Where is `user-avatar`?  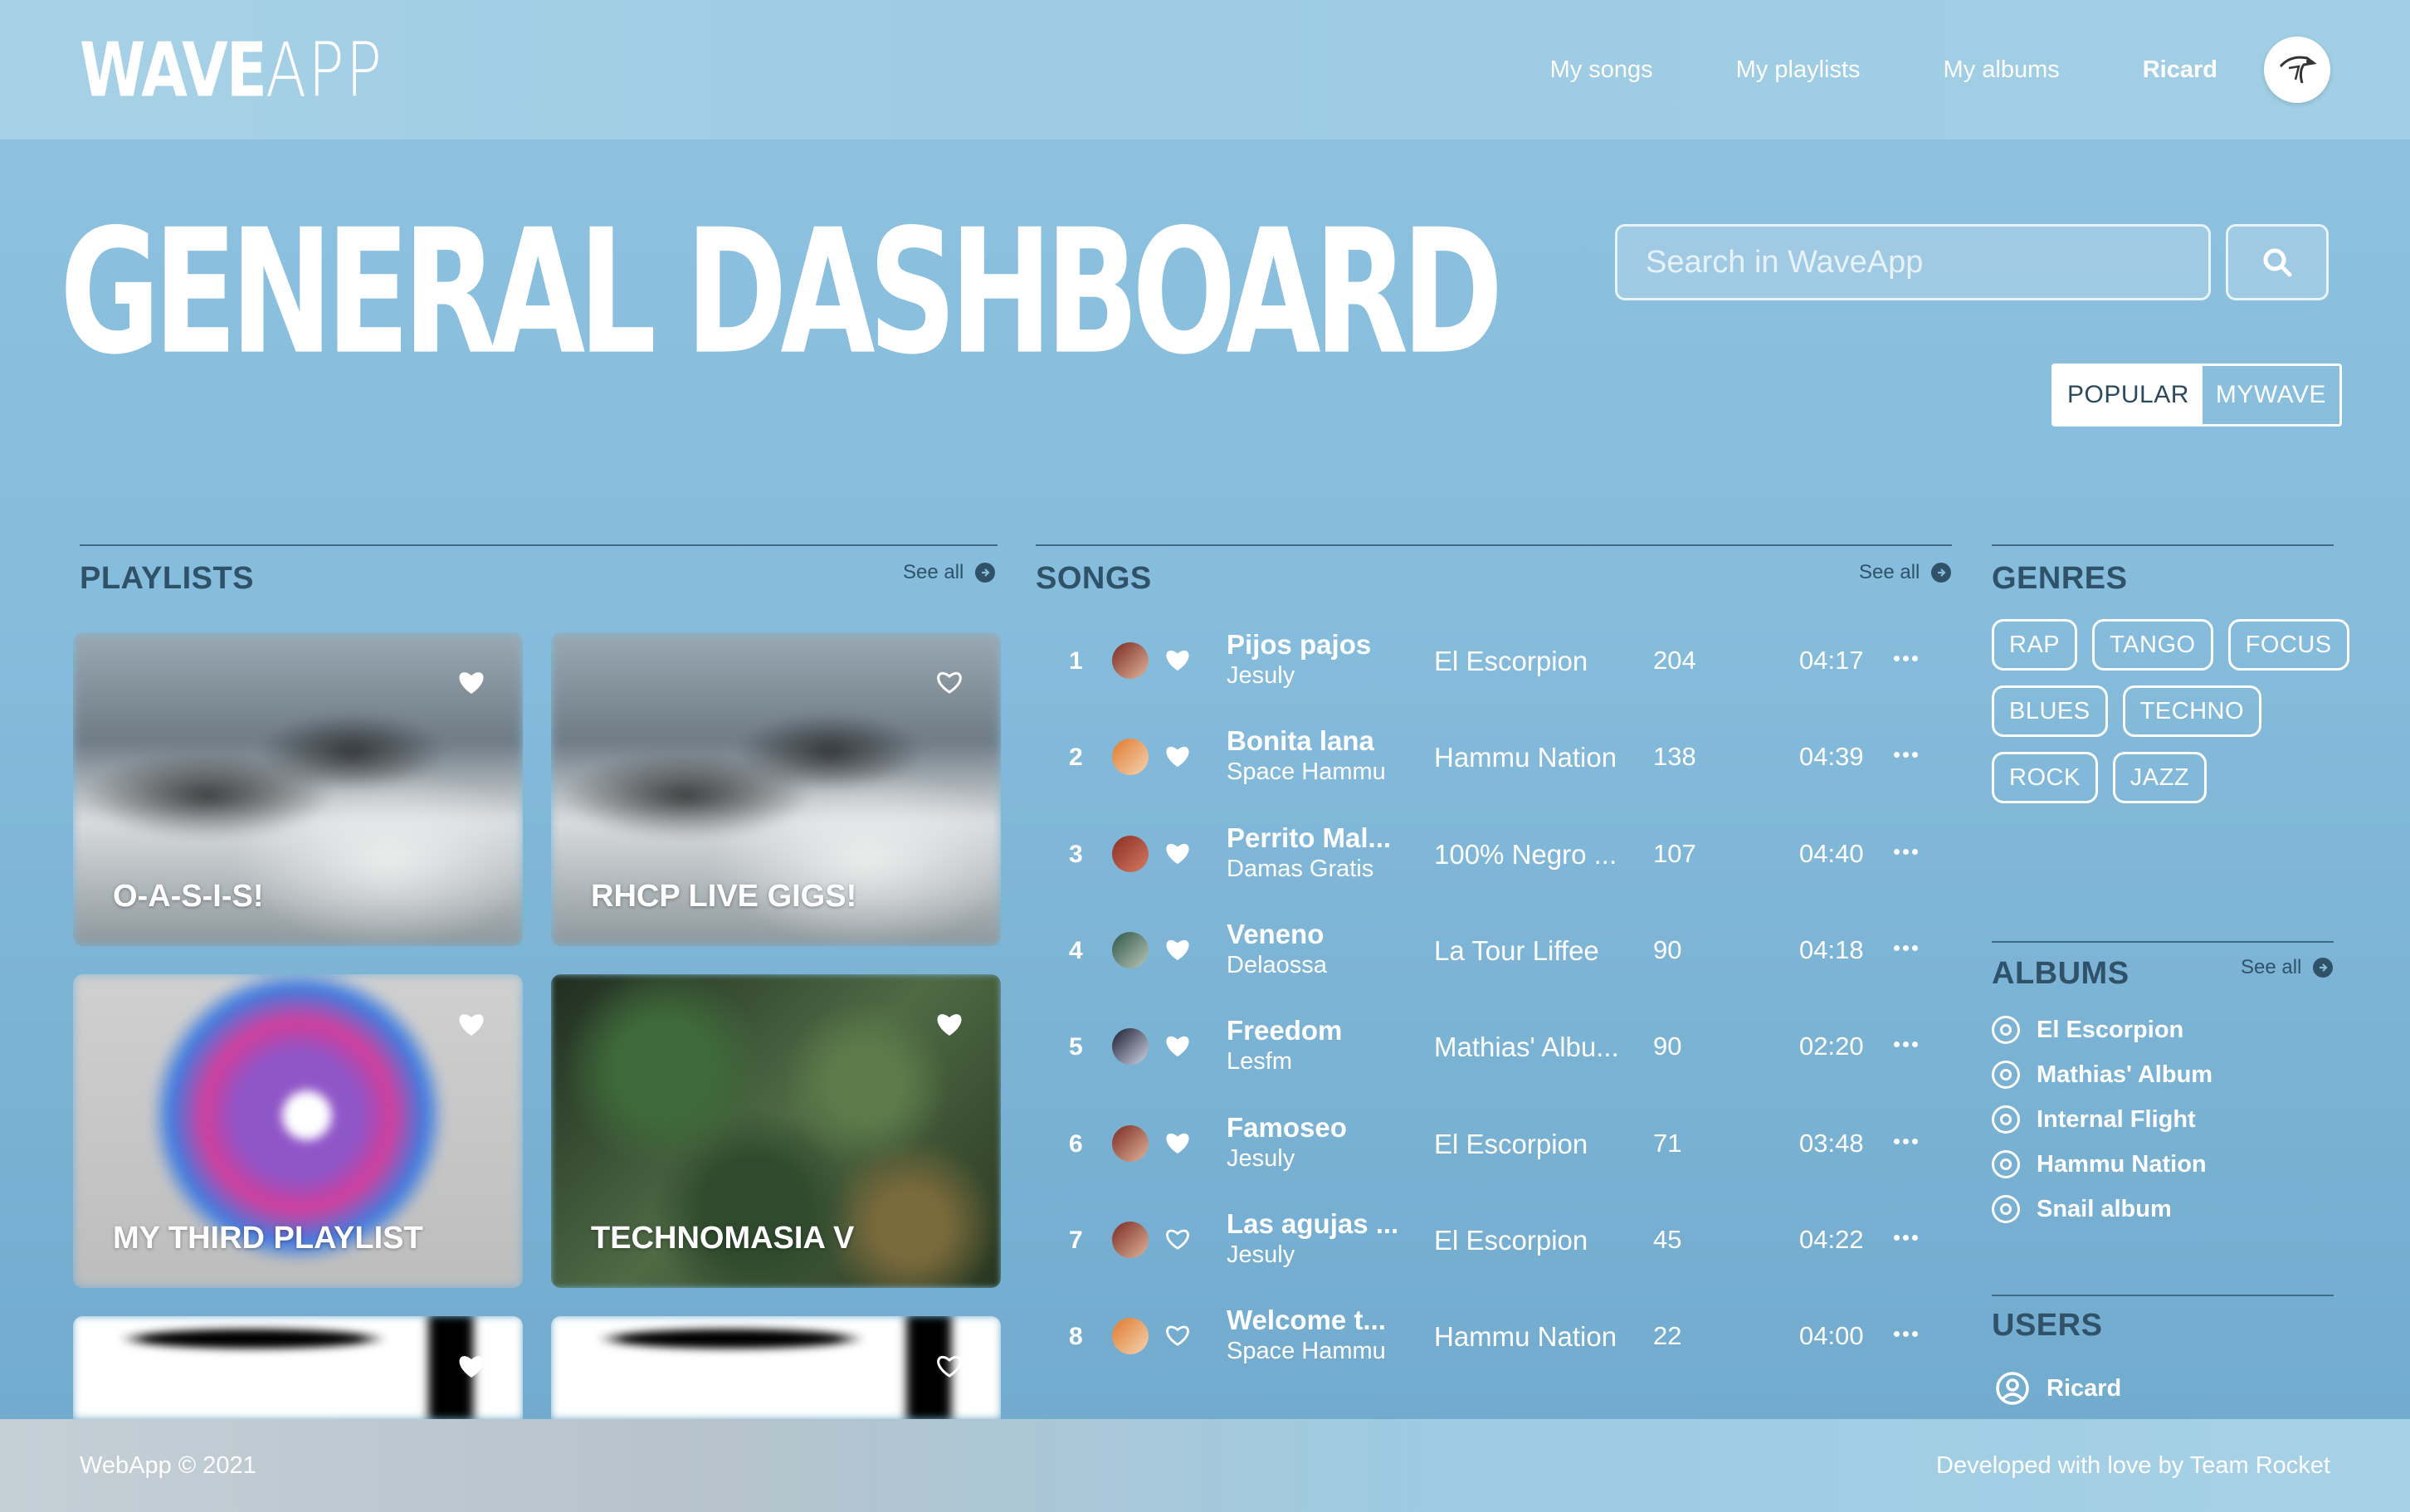 user-avatar is located at coordinates (2297, 70).